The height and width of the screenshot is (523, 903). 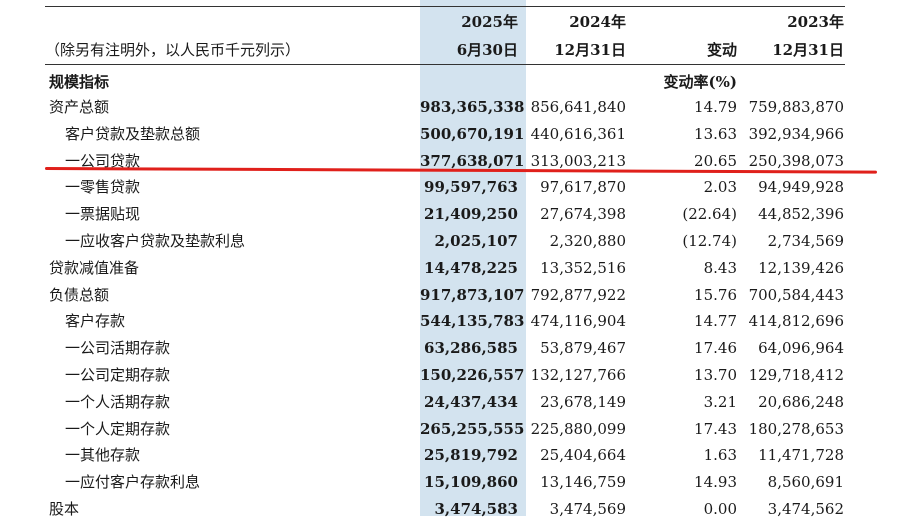 What do you see at coordinates (471, 214) in the screenshot?
I see `value-2025: 21,409,250` at bounding box center [471, 214].